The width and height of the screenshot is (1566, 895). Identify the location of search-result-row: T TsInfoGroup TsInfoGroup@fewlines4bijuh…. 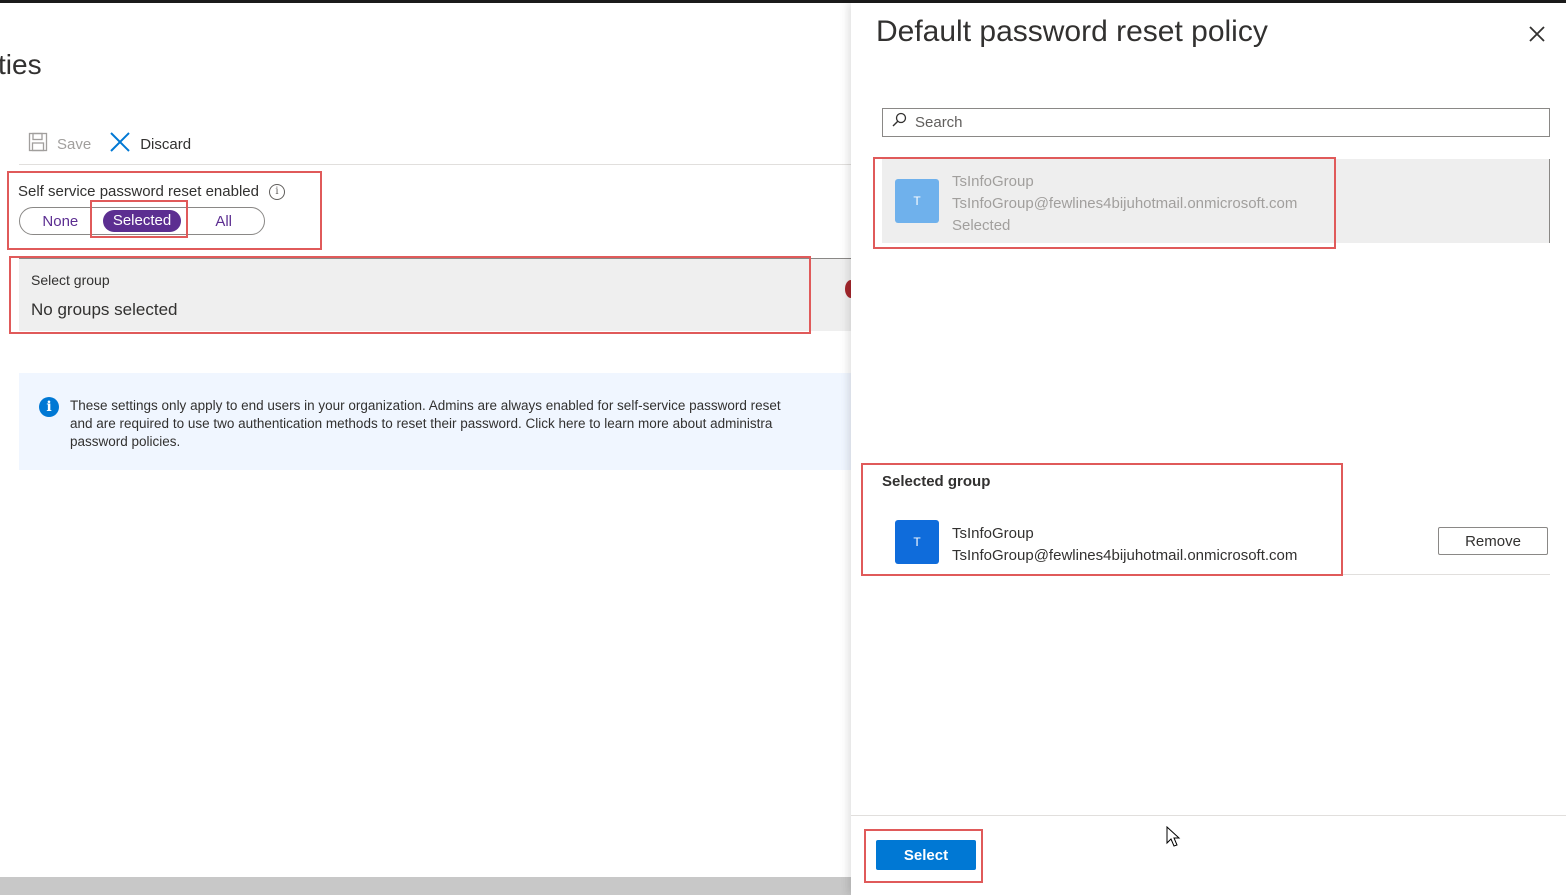
(1216, 201).